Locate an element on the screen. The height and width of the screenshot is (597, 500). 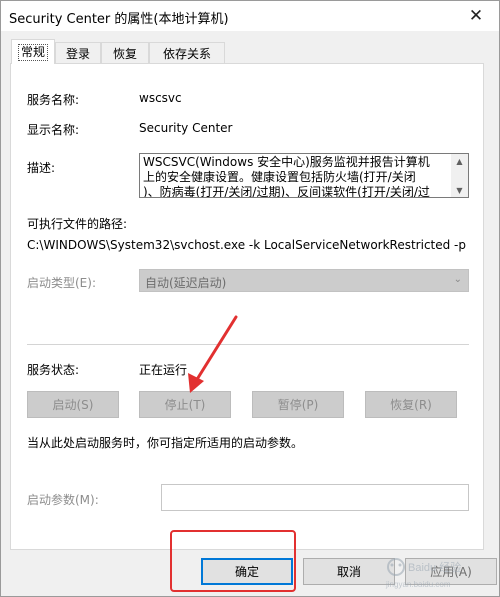
close-icon: ✕ is located at coordinates (476, 16).